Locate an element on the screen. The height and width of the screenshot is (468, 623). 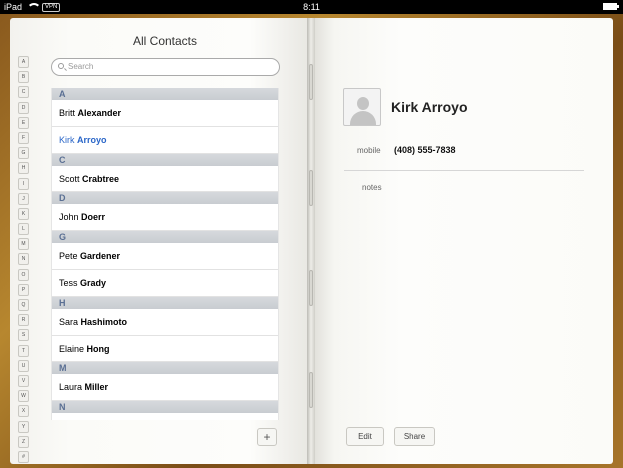
index-letter-tab: K is located at coordinates (23, 213).